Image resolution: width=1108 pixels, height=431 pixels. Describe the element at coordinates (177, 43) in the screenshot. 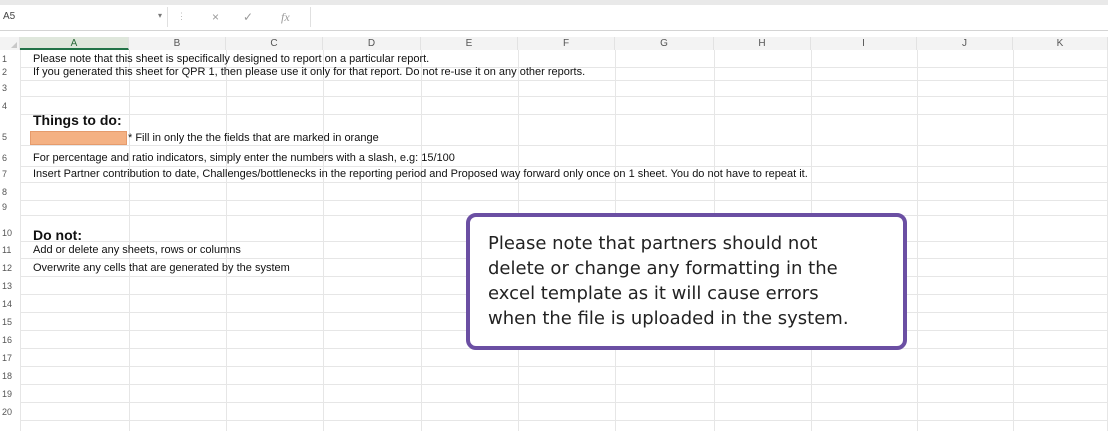

I see `column-header-b: B` at that location.